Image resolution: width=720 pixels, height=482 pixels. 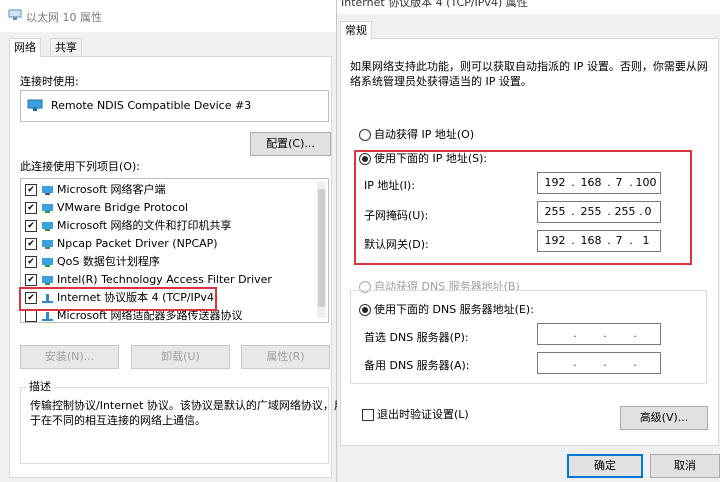 What do you see at coordinates (417, 365) in the screenshot?
I see `alternate-dns-label: 备用 DNS 服务器(A):` at bounding box center [417, 365].